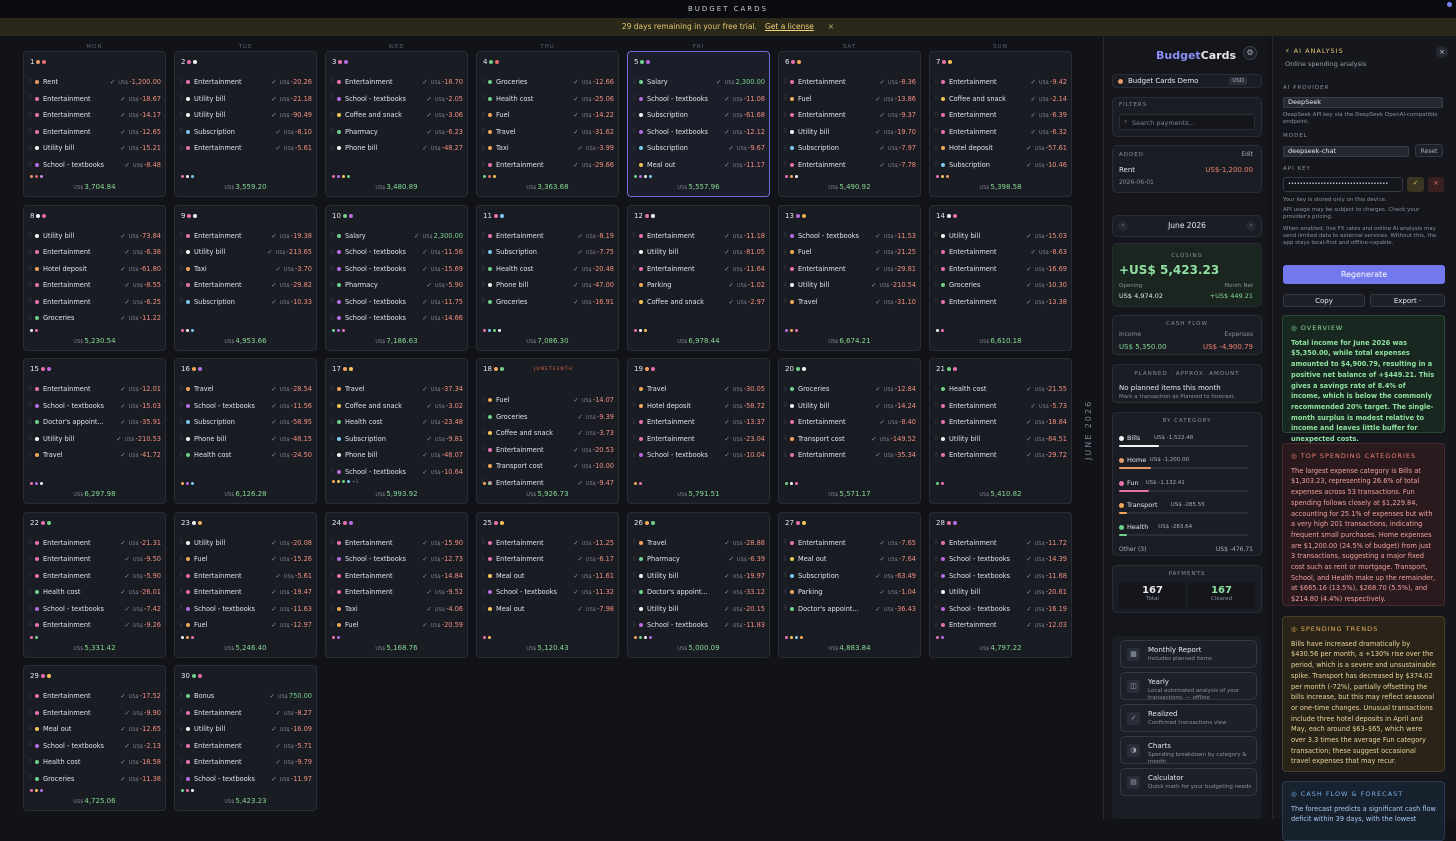 The height and width of the screenshot is (841, 1456). What do you see at coordinates (698, 115) in the screenshot?
I see `transaction-row: ⠿ Subscription ✓ US$-61.68` at bounding box center [698, 115].